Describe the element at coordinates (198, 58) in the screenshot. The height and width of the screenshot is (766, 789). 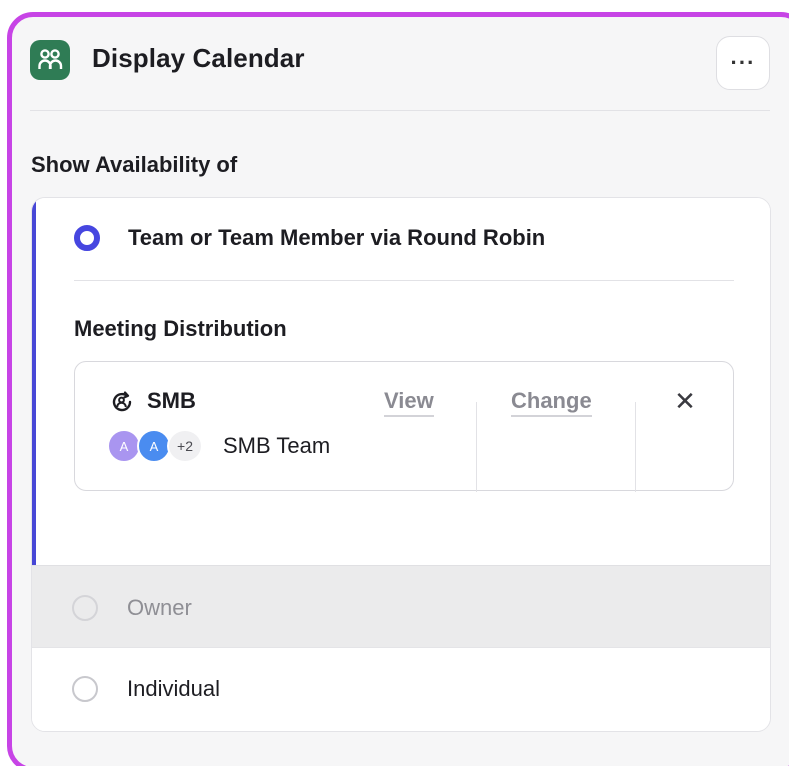
I see `page-title: Display Calendar` at that location.